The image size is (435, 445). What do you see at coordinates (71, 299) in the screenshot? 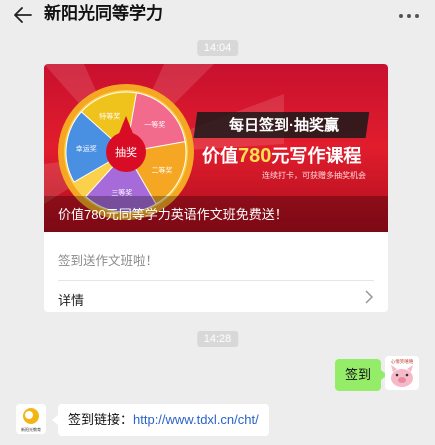
I see `detail-link: 详情` at bounding box center [71, 299].